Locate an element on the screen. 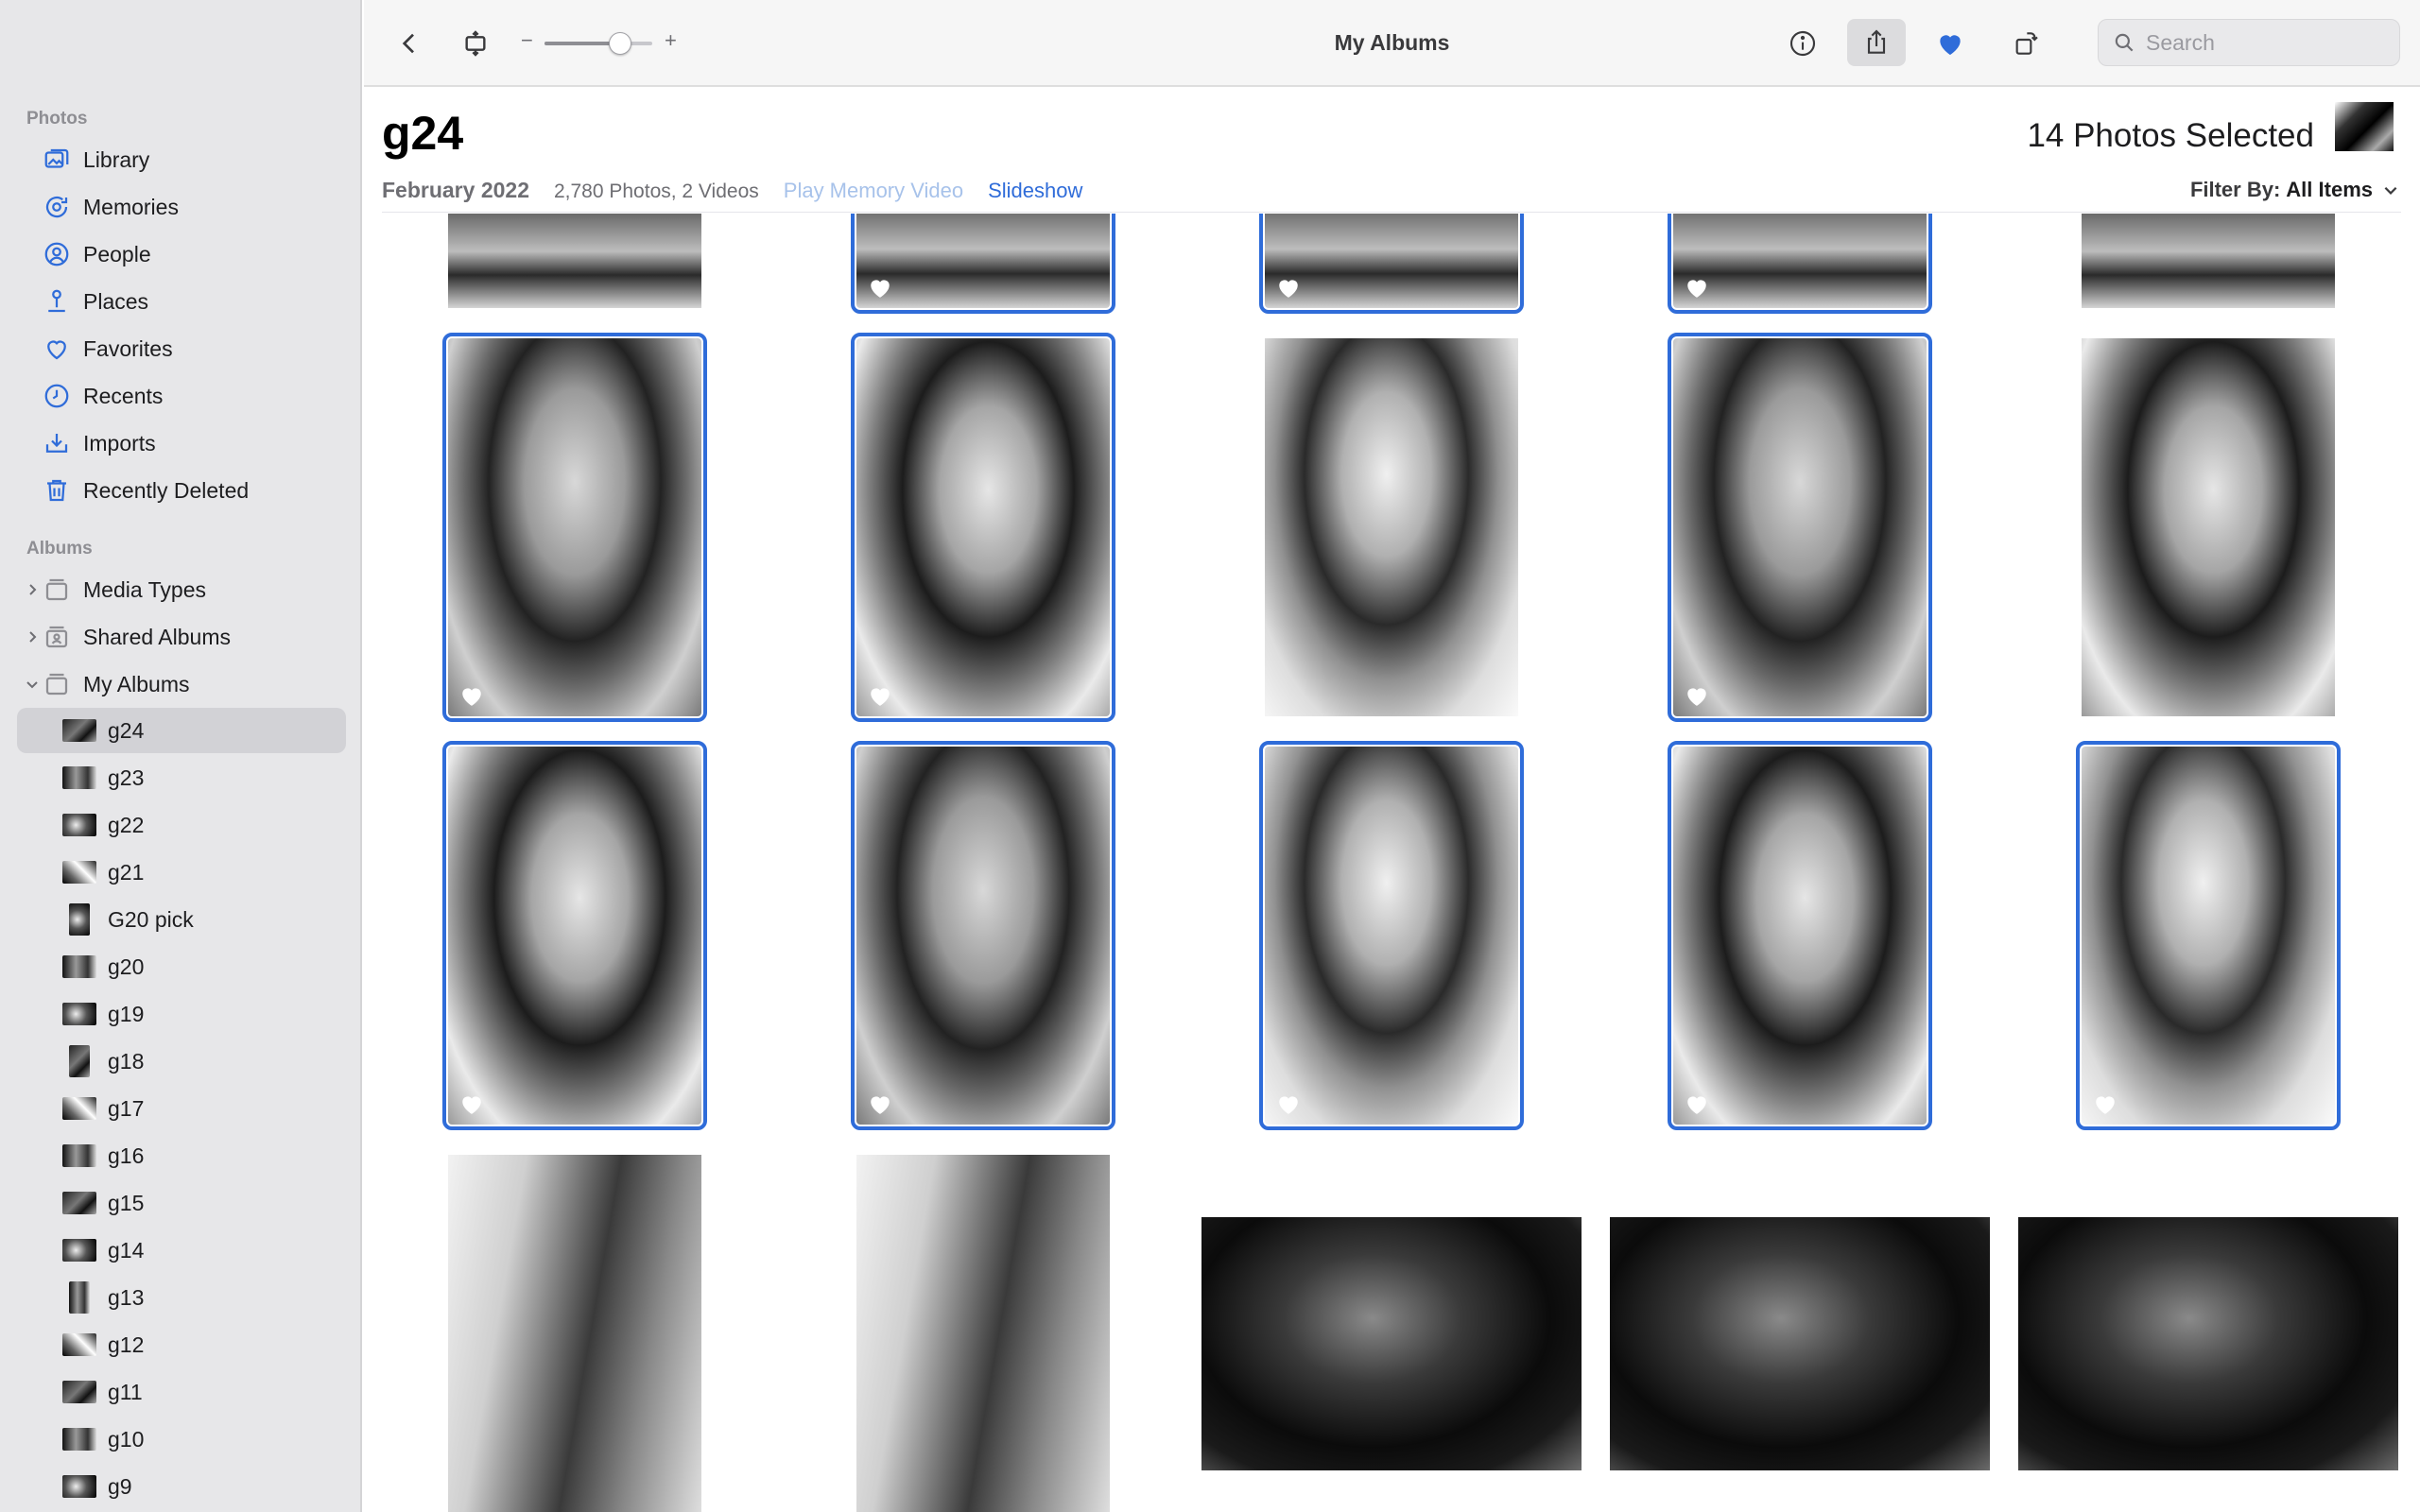  filter-label: Filter By: is located at coordinates (2235, 189).